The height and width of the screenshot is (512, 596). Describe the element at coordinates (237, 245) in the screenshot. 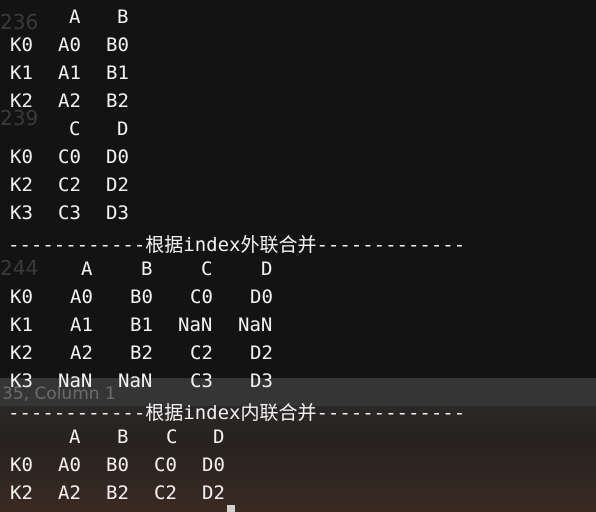

I see `outer-join-separator: ------------根据index外联合并-------------` at that location.